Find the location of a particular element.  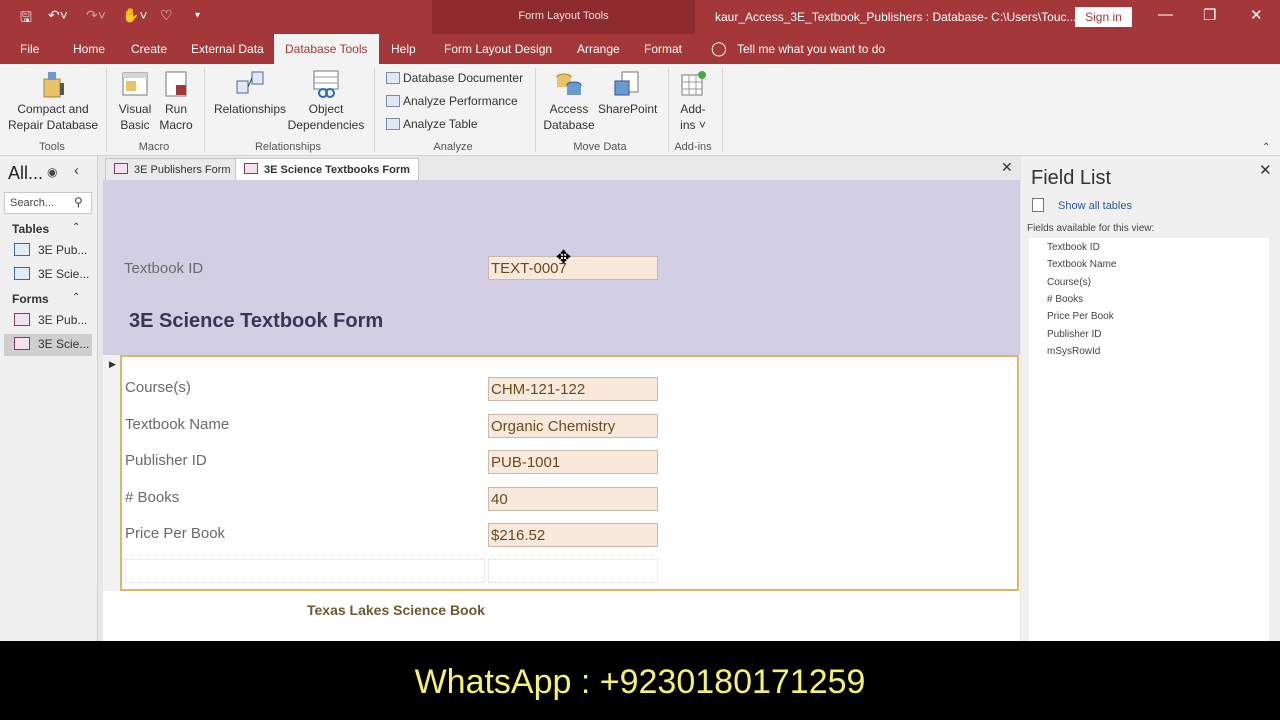

save-icon: 🖫 is located at coordinates (26, 19).